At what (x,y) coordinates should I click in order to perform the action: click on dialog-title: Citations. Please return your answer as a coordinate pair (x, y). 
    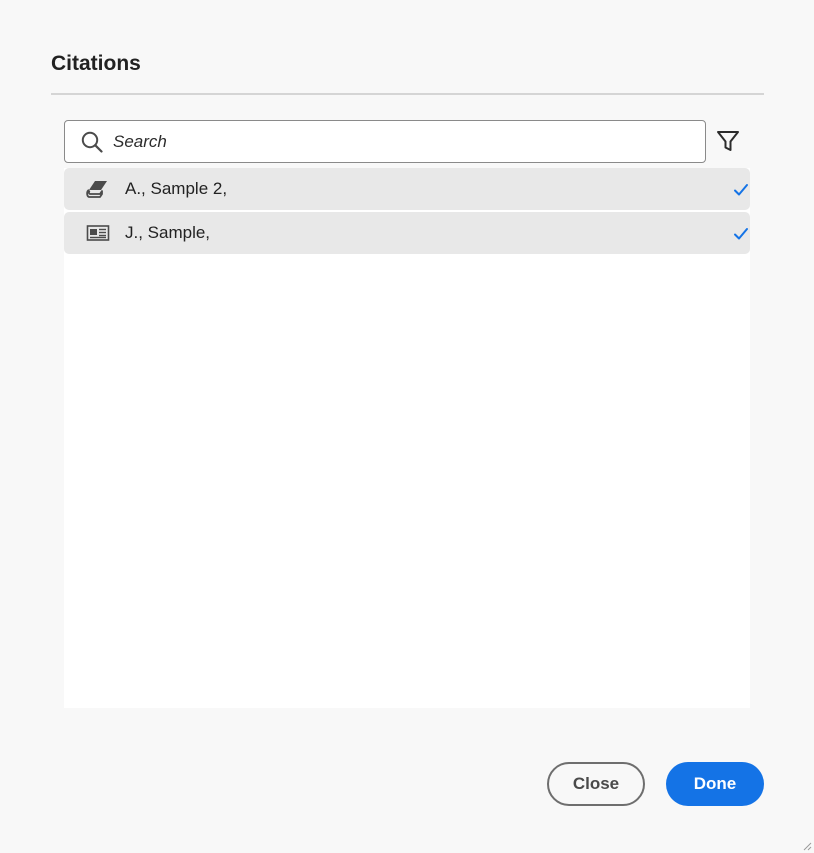
    Looking at the image, I should click on (96, 63).